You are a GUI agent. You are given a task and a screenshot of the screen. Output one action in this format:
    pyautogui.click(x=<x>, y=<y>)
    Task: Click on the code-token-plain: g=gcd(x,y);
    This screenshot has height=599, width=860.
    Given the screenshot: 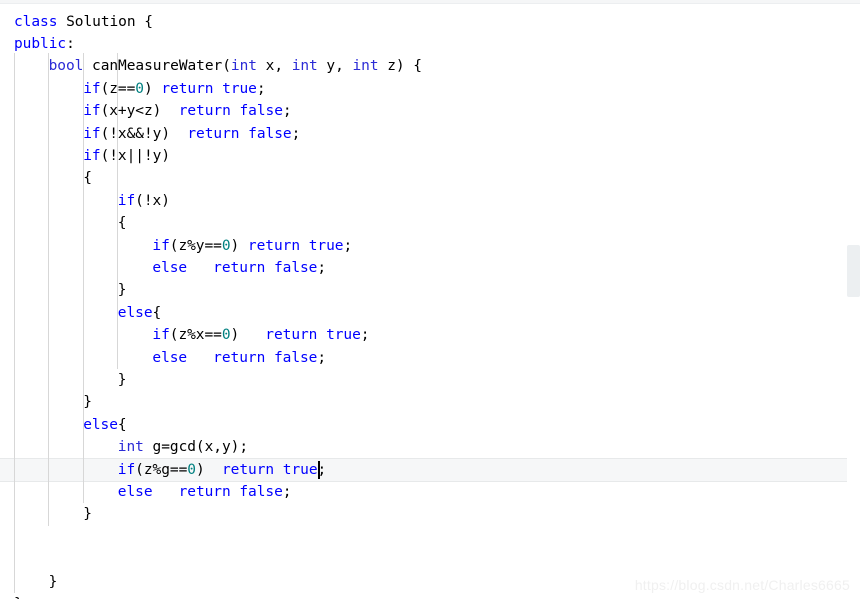 What is the action you would take?
    pyautogui.click(x=196, y=447)
    